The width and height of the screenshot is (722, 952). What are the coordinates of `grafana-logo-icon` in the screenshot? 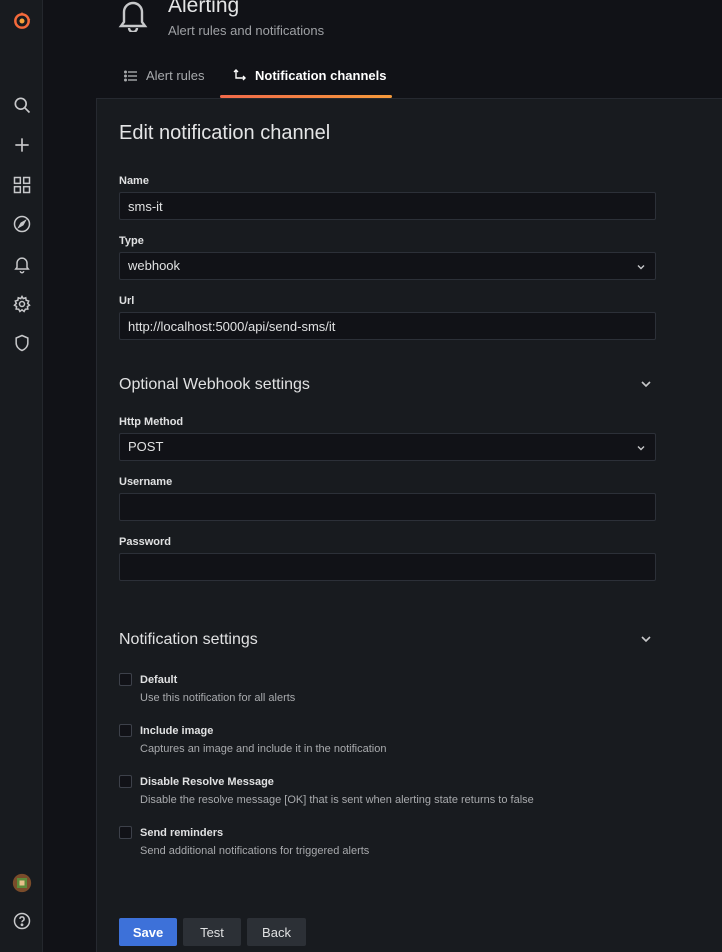 It's located at (21, 21).